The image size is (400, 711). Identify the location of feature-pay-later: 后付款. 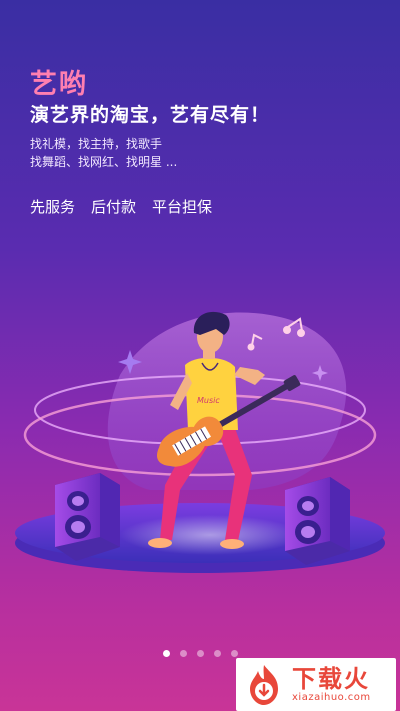
(114, 207).